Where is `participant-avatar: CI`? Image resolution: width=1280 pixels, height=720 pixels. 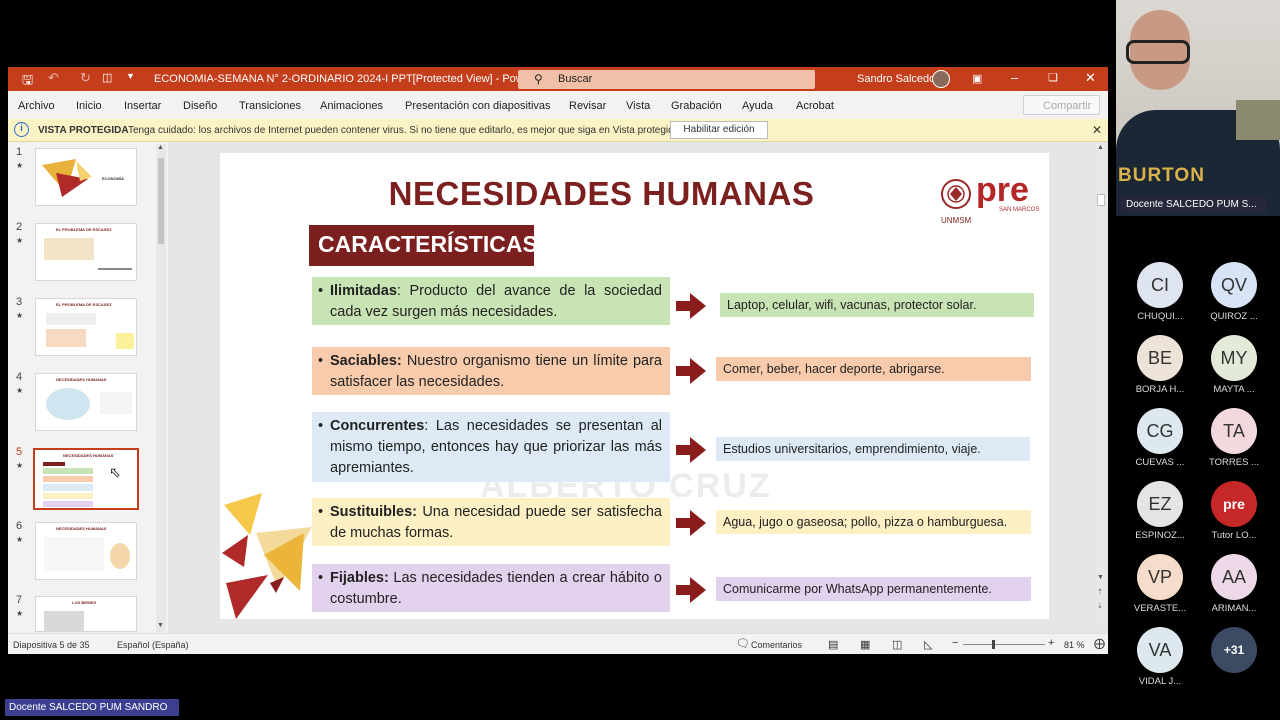
participant-avatar: CI is located at coordinates (1160, 285).